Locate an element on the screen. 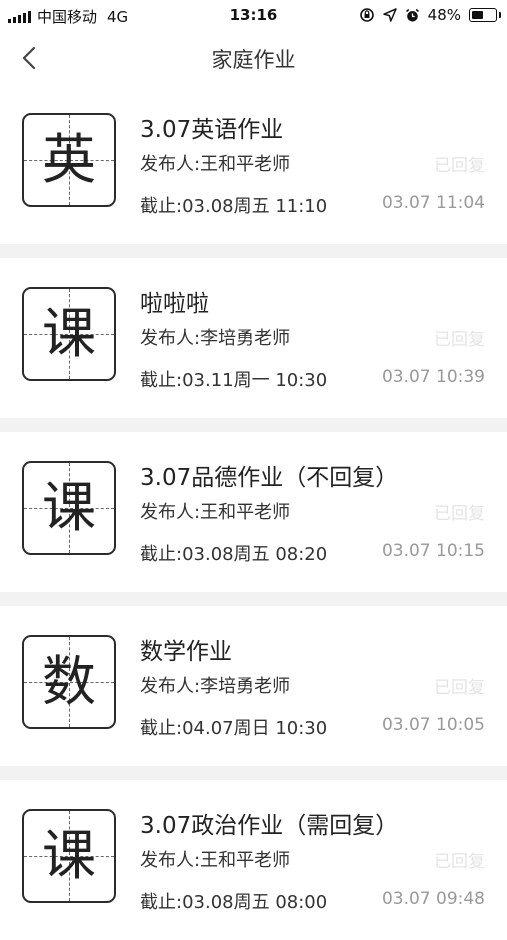  publish-time: 03.07 10:05 is located at coordinates (433, 725).